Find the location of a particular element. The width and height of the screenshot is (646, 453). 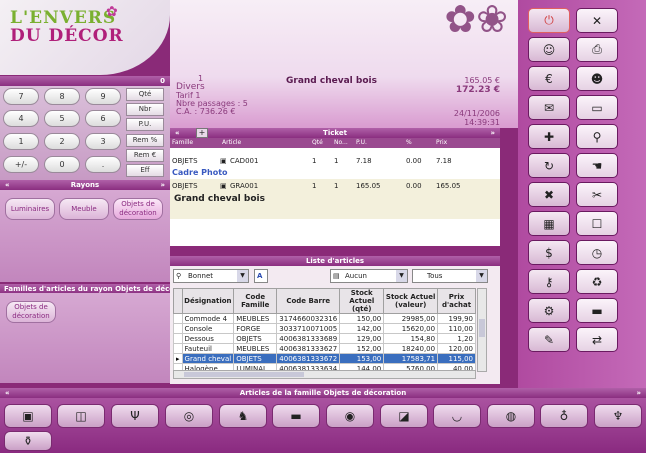

cell: 120,00 is located at coordinates (456, 348).